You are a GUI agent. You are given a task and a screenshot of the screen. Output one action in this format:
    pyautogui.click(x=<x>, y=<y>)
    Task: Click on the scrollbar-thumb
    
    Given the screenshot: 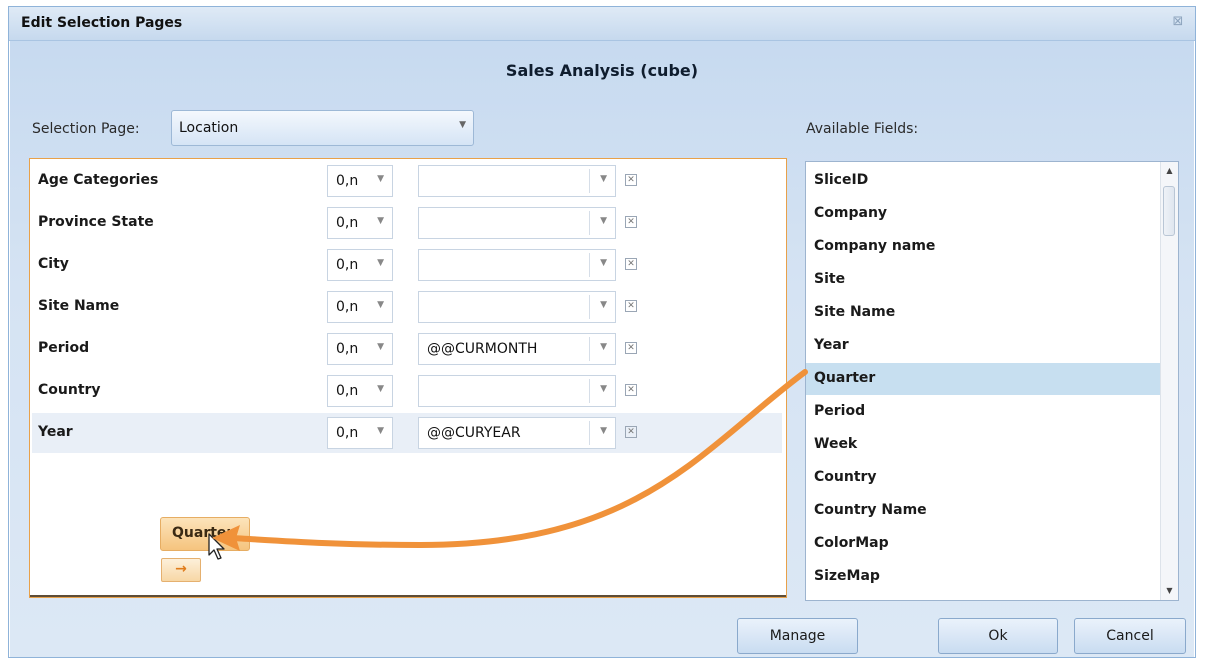 What is the action you would take?
    pyautogui.click(x=1169, y=211)
    